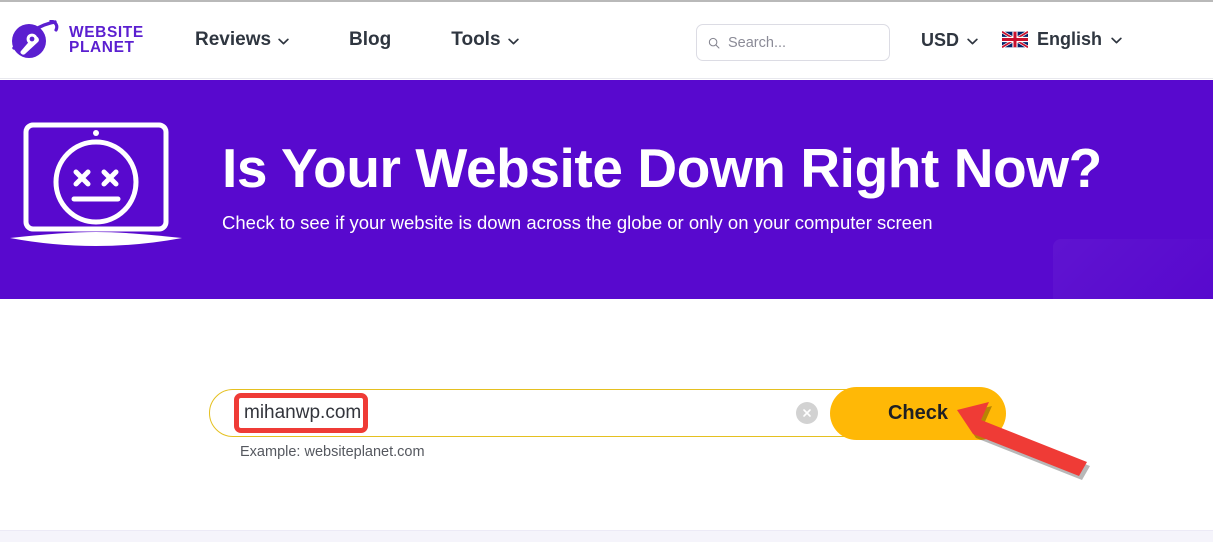 This screenshot has height=542, width=1213. What do you see at coordinates (476, 39) in the screenshot?
I see `nav-item-tools-label: Tools` at bounding box center [476, 39].